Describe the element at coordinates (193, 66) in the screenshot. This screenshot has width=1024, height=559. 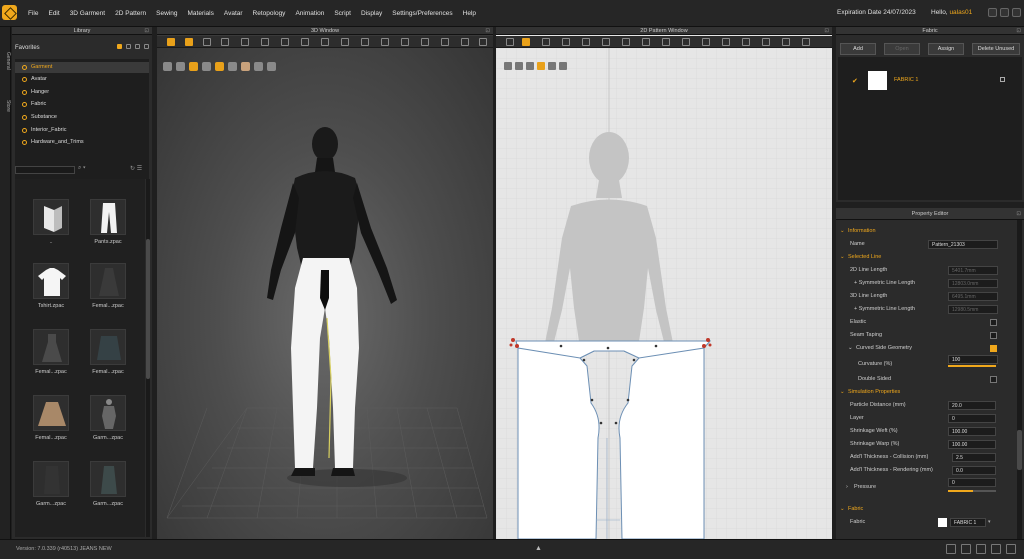
I see `display-garment-icon` at that location.